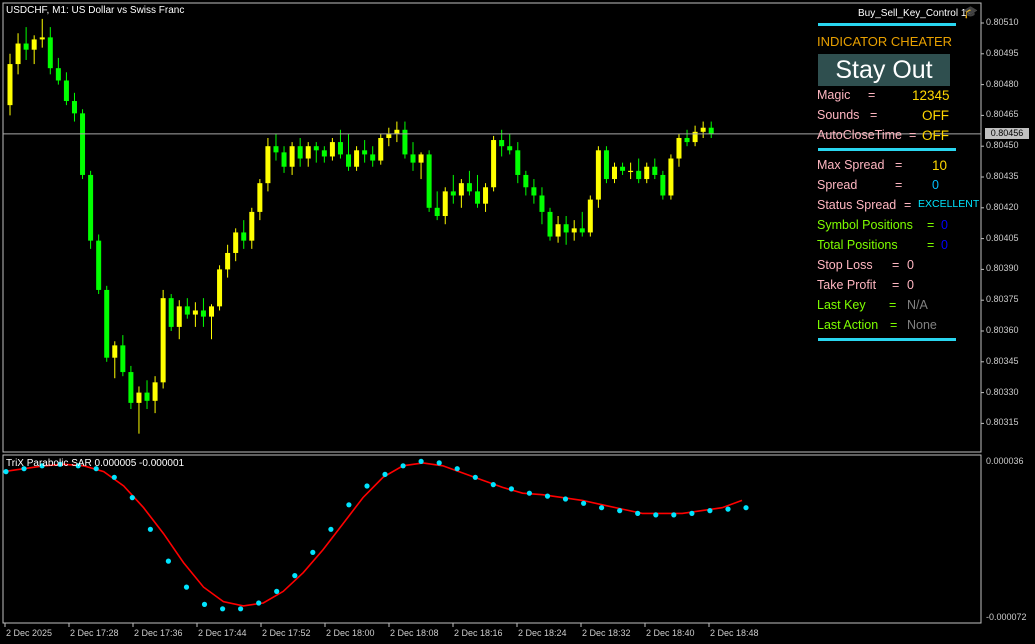 The image size is (1035, 644). Describe the element at coordinates (845, 265) in the screenshot. I see `panel-row-label: Stop Loss` at that location.